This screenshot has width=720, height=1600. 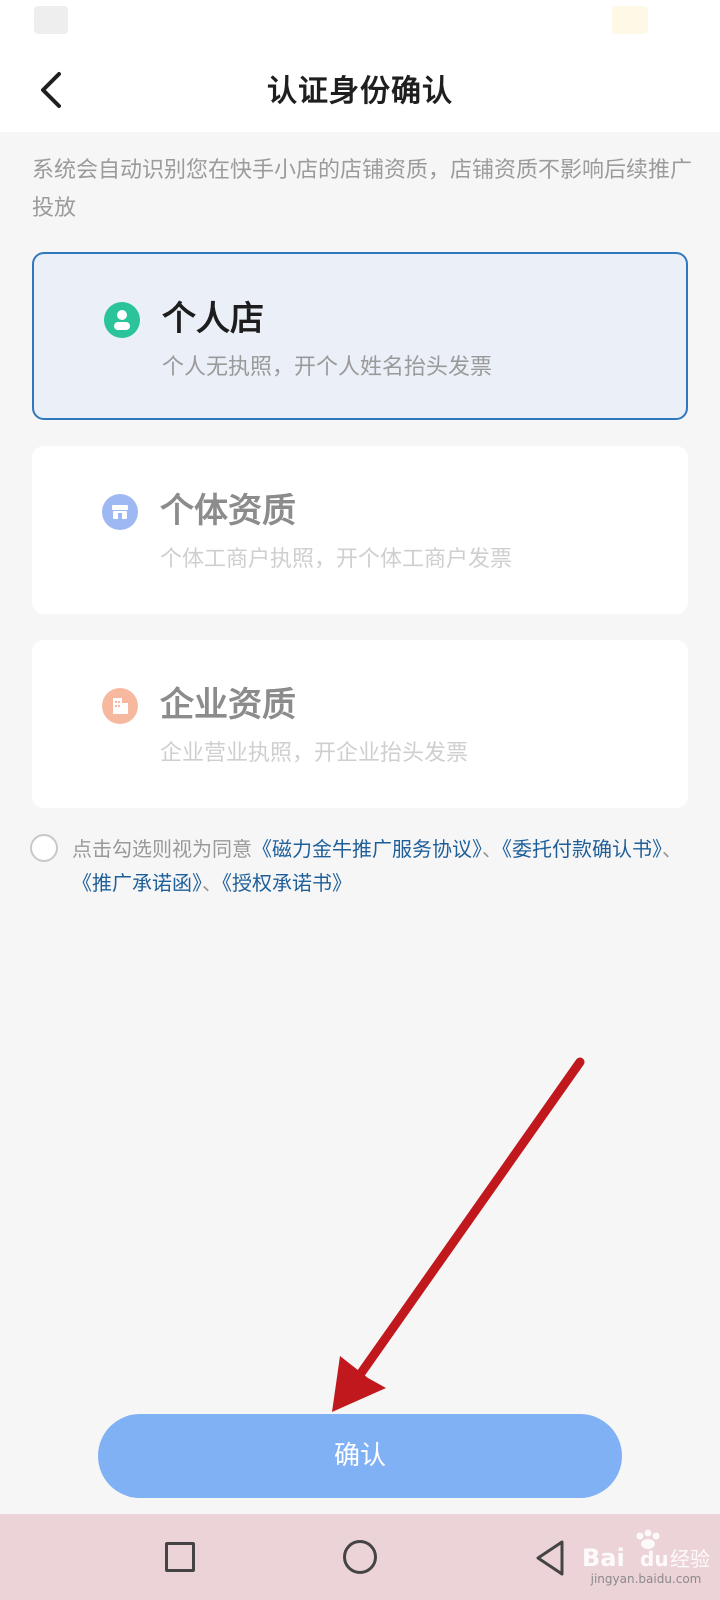 I want to click on svg-text: du, so click(x=654, y=1559).